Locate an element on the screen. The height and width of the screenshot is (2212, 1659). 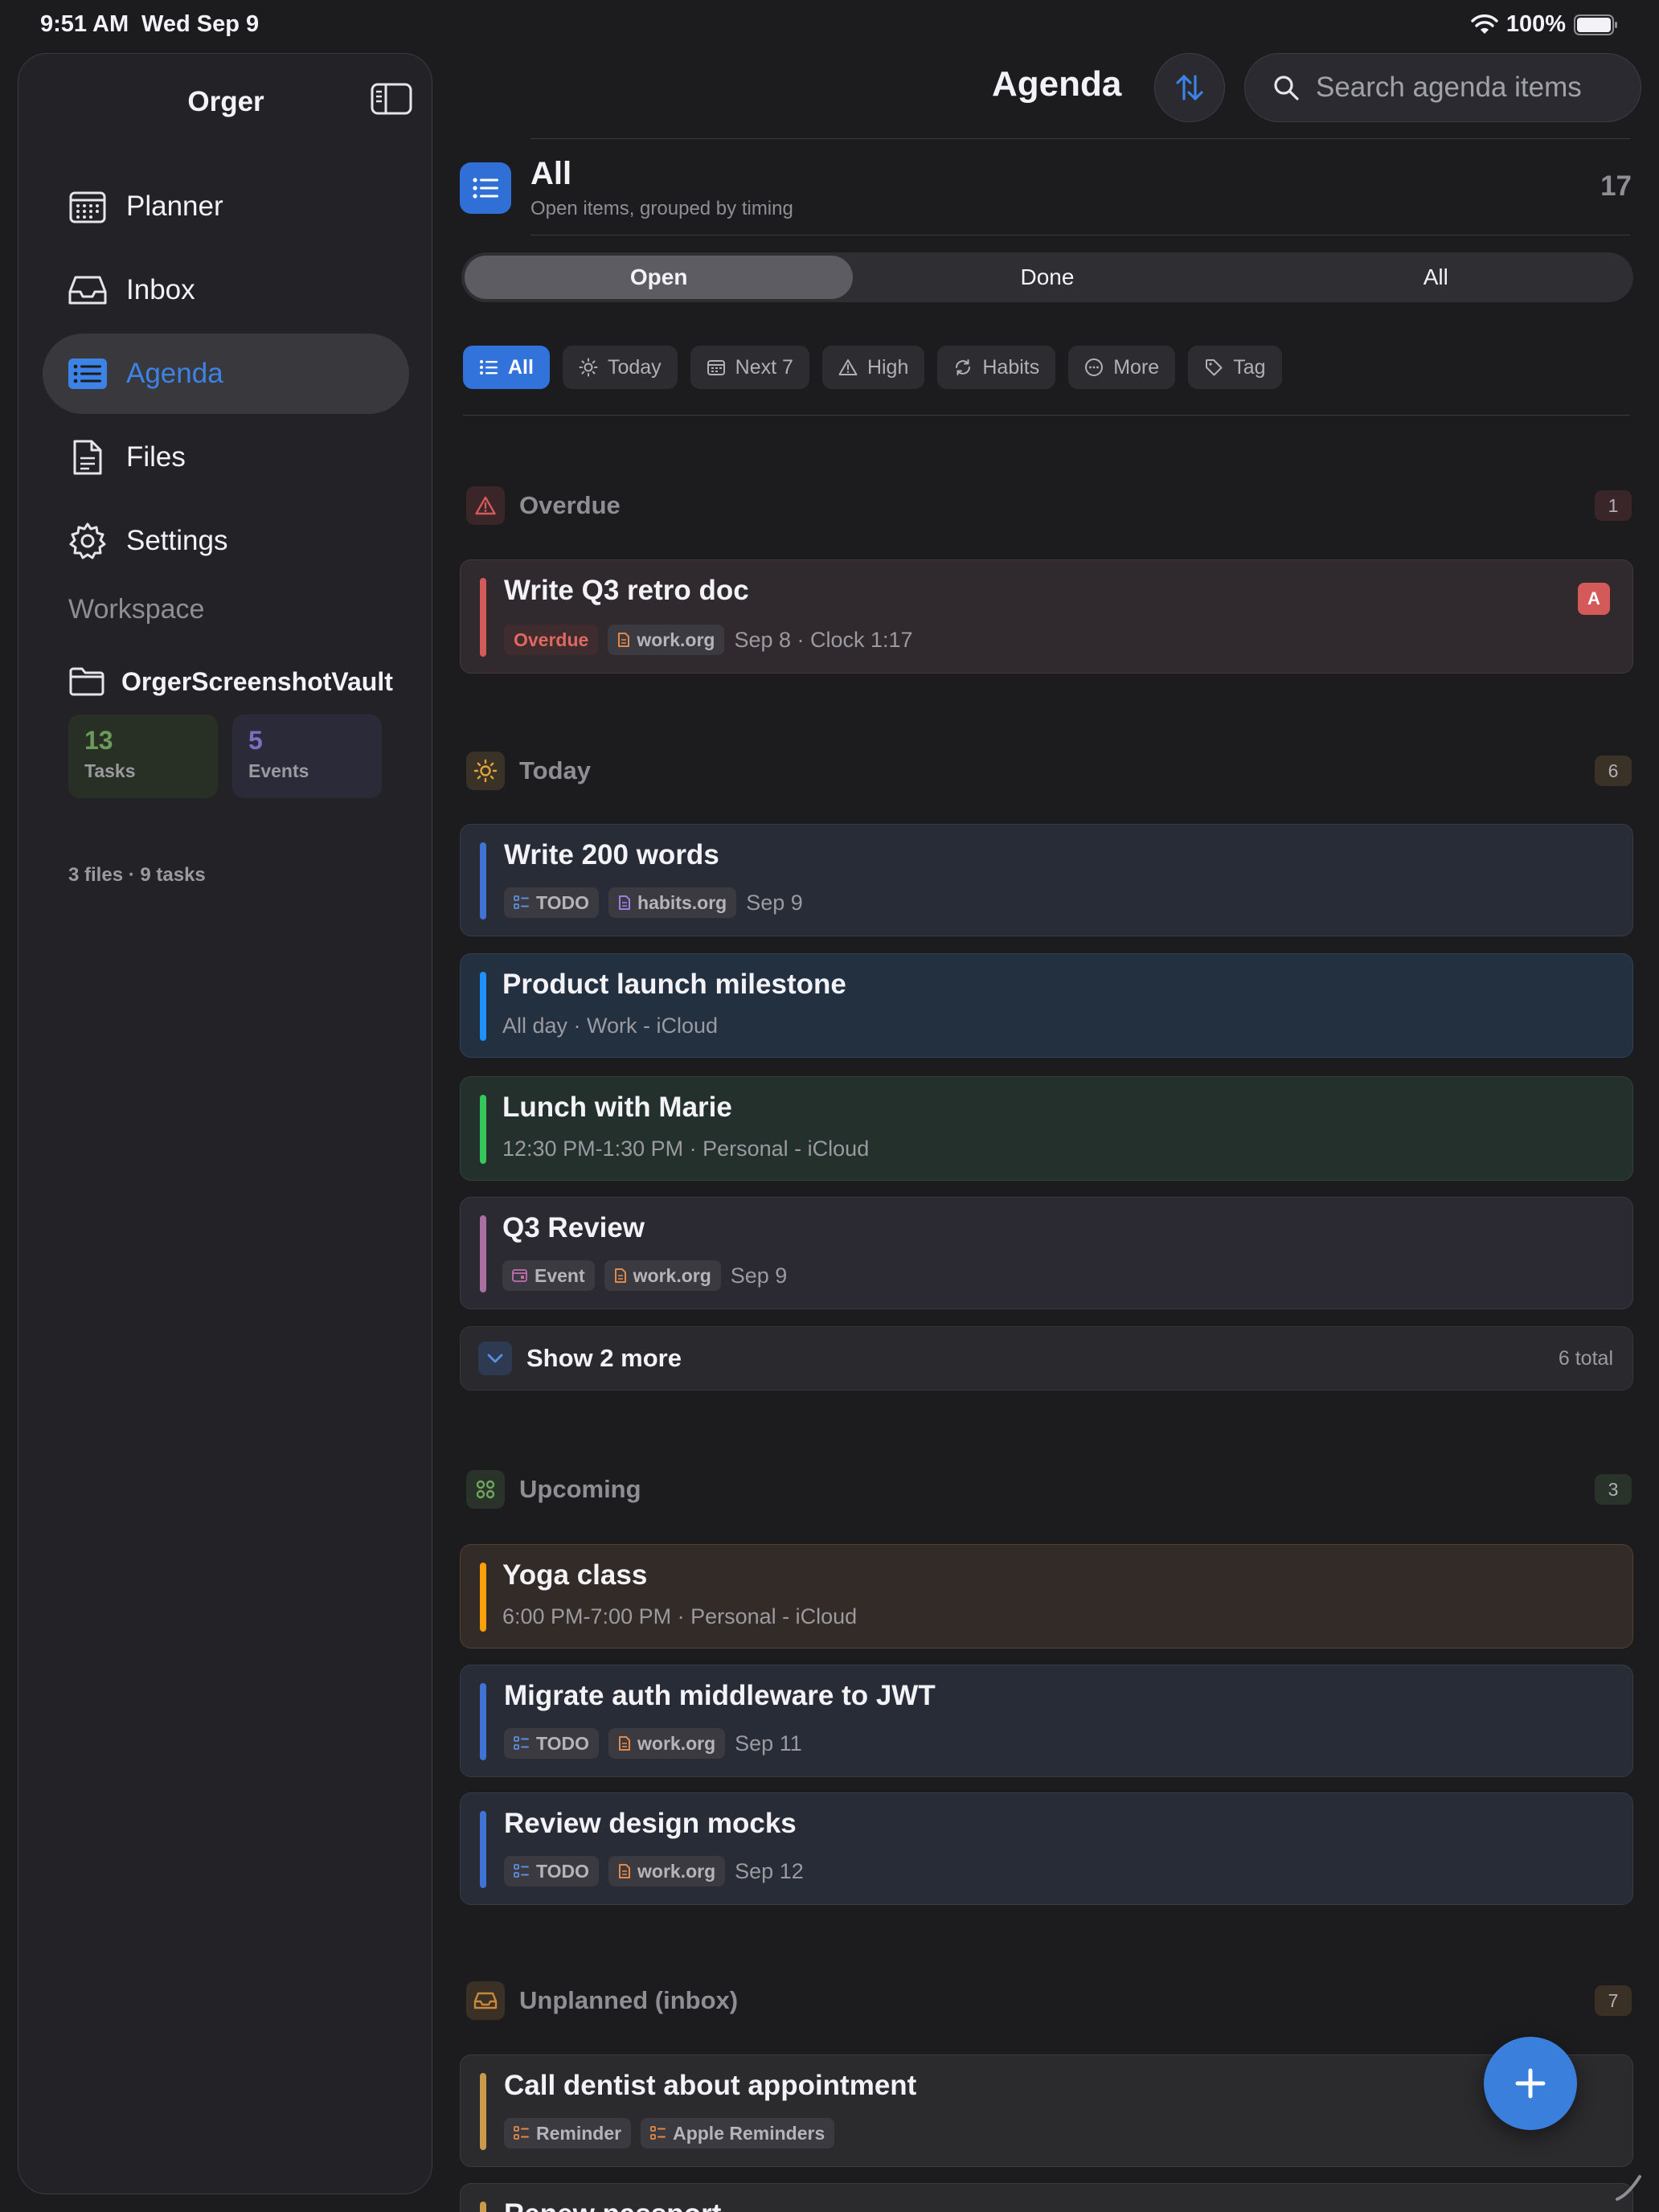
section-count: 3 is located at coordinates (1613, 1489).